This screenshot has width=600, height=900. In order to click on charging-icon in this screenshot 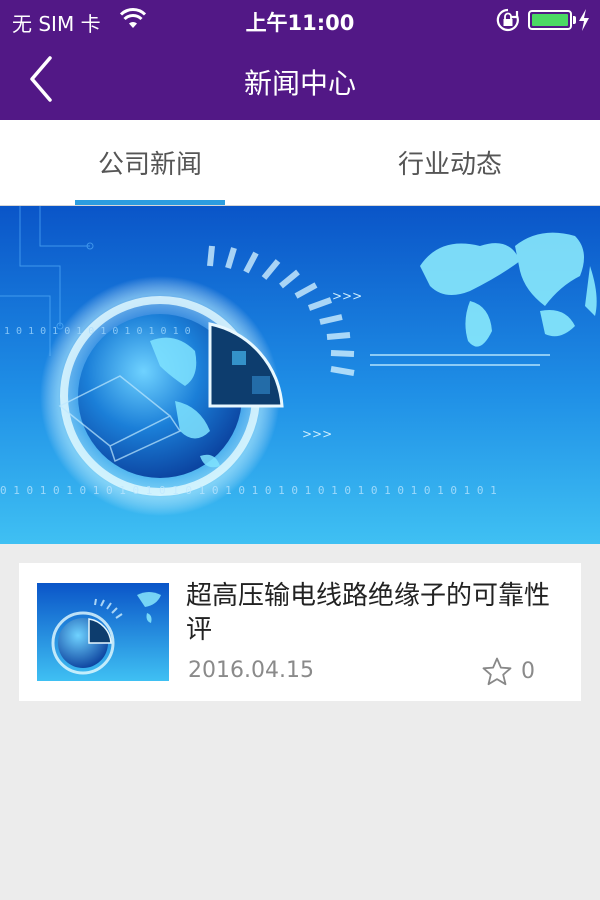, I will do `click(584, 22)`.